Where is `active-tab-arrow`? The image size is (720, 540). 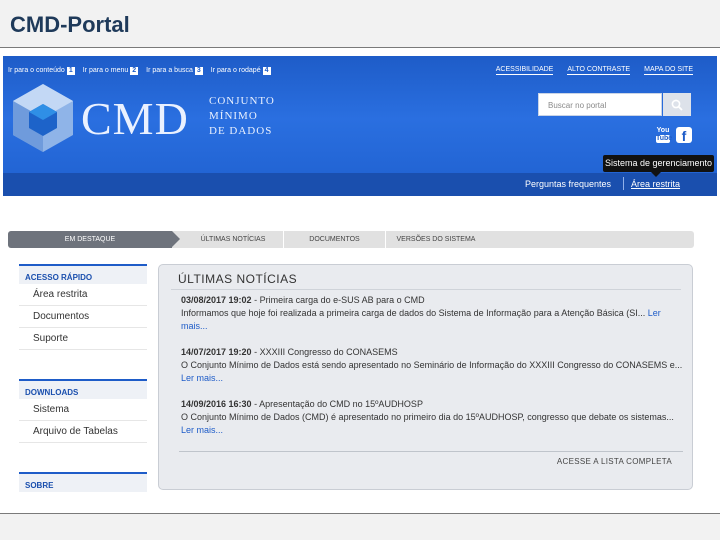
active-tab-arrow is located at coordinates (176, 239).